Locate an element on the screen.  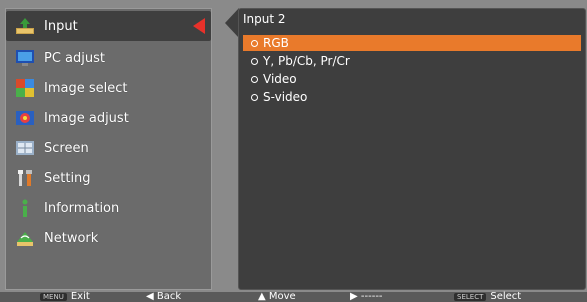
footer-move: ▲ Move is located at coordinates (277, 296).